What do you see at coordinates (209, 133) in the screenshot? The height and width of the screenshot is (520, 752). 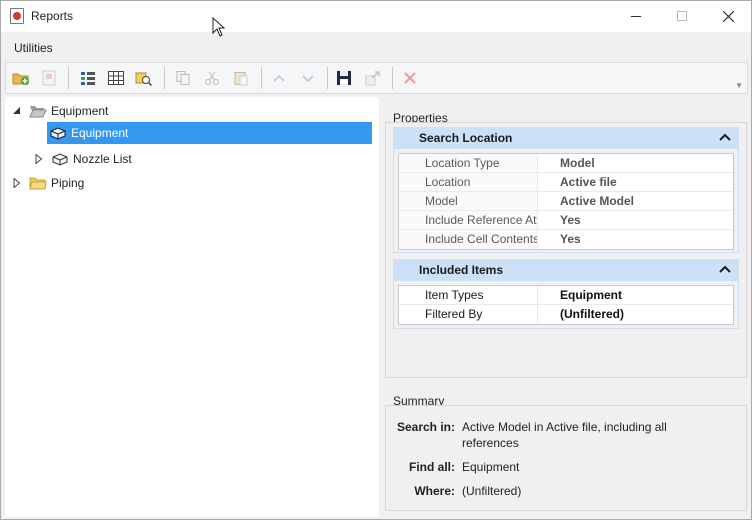 I see `tree-node-equipment-report: Equipment` at bounding box center [209, 133].